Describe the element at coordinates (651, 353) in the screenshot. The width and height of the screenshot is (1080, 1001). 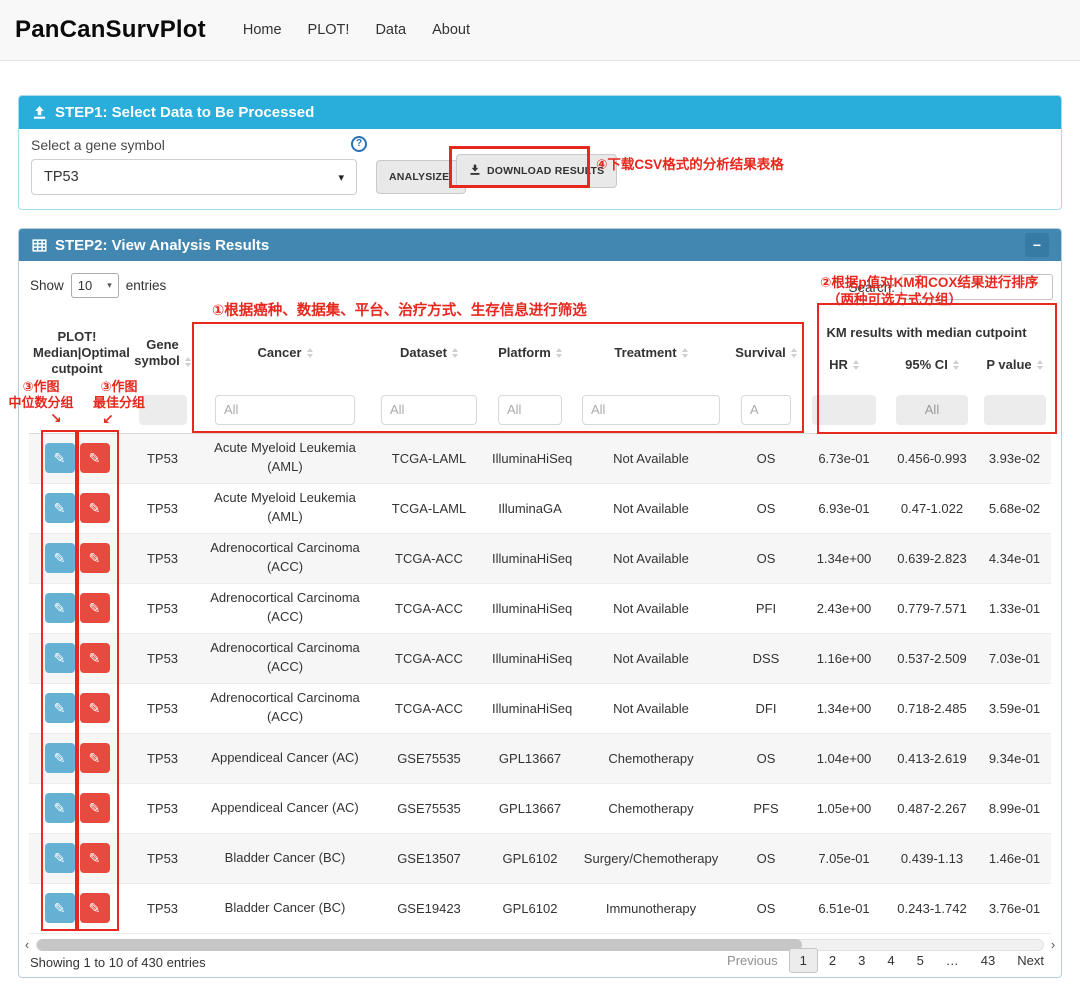
I see `column-header-treatment: Treatment` at that location.